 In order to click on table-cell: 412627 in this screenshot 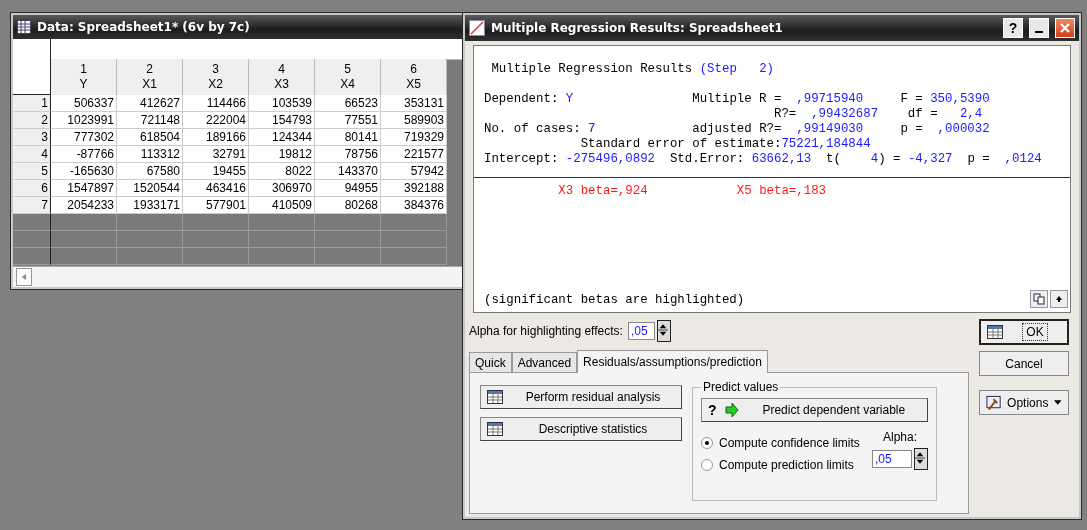, I will do `click(150, 103)`.